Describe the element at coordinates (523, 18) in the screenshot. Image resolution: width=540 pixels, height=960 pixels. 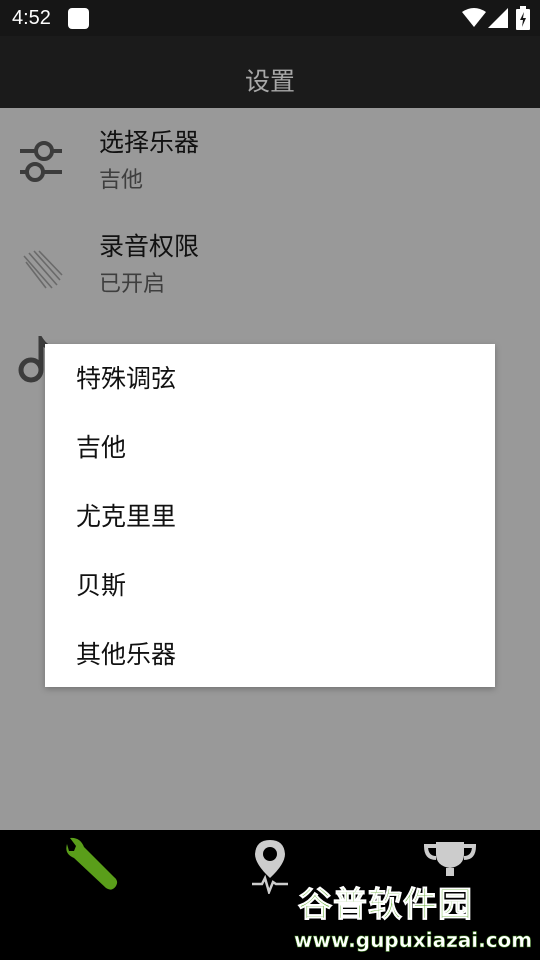
I see `battery-charging-icon` at that location.